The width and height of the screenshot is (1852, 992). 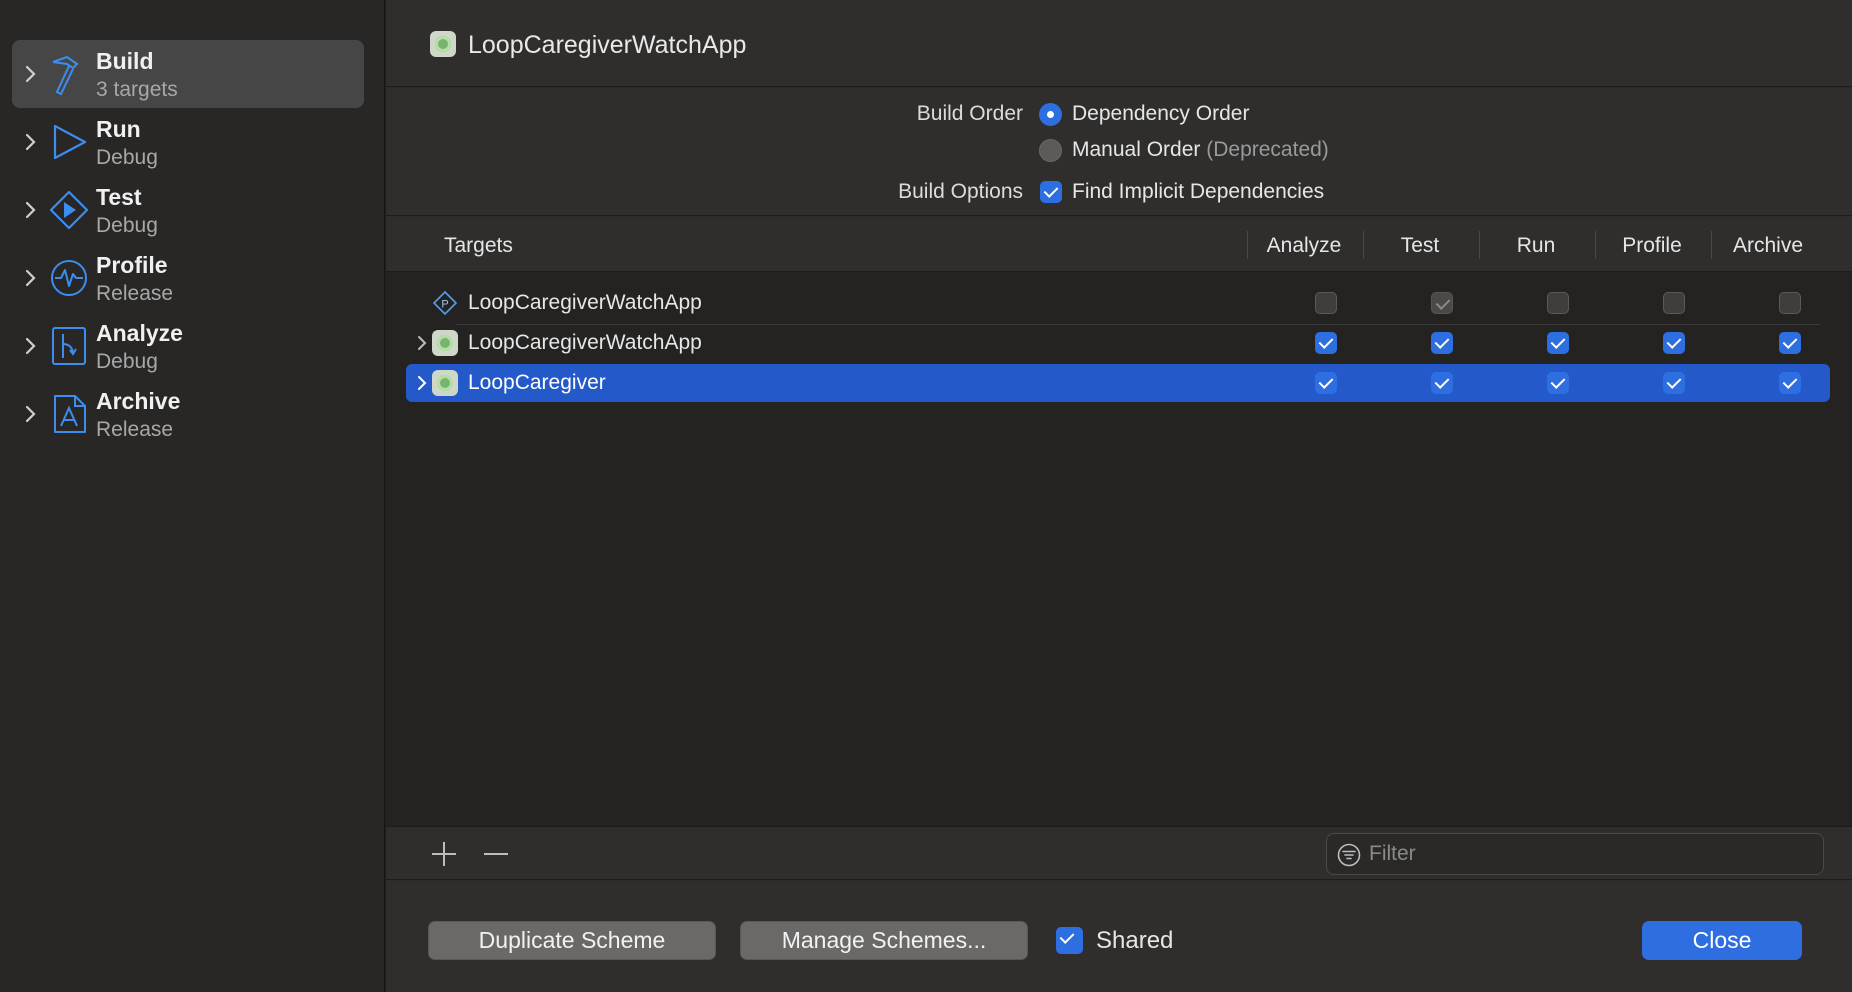 I want to click on filter-field, so click(x=1575, y=854).